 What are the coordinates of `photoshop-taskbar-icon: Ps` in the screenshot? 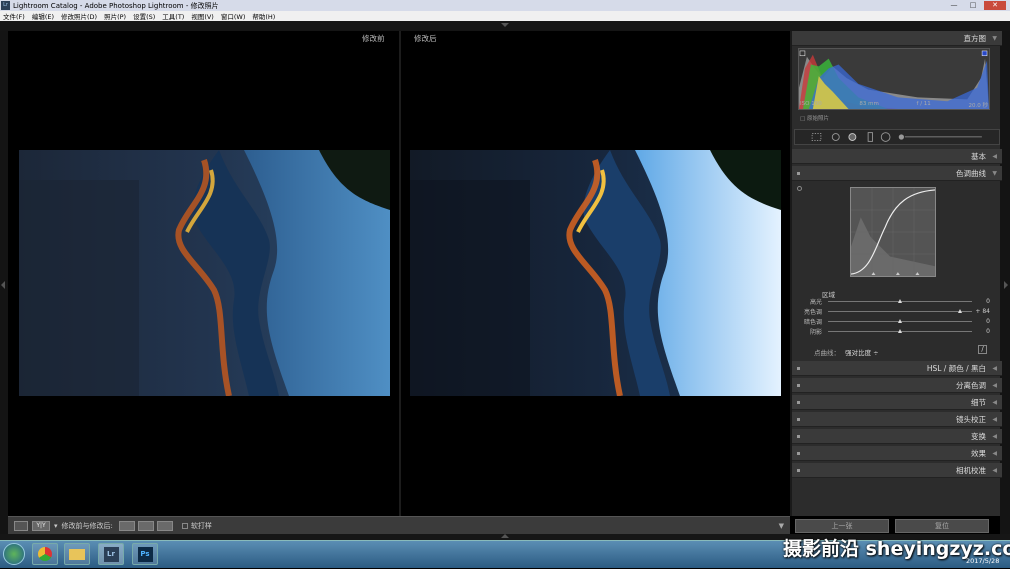 It's located at (145, 554).